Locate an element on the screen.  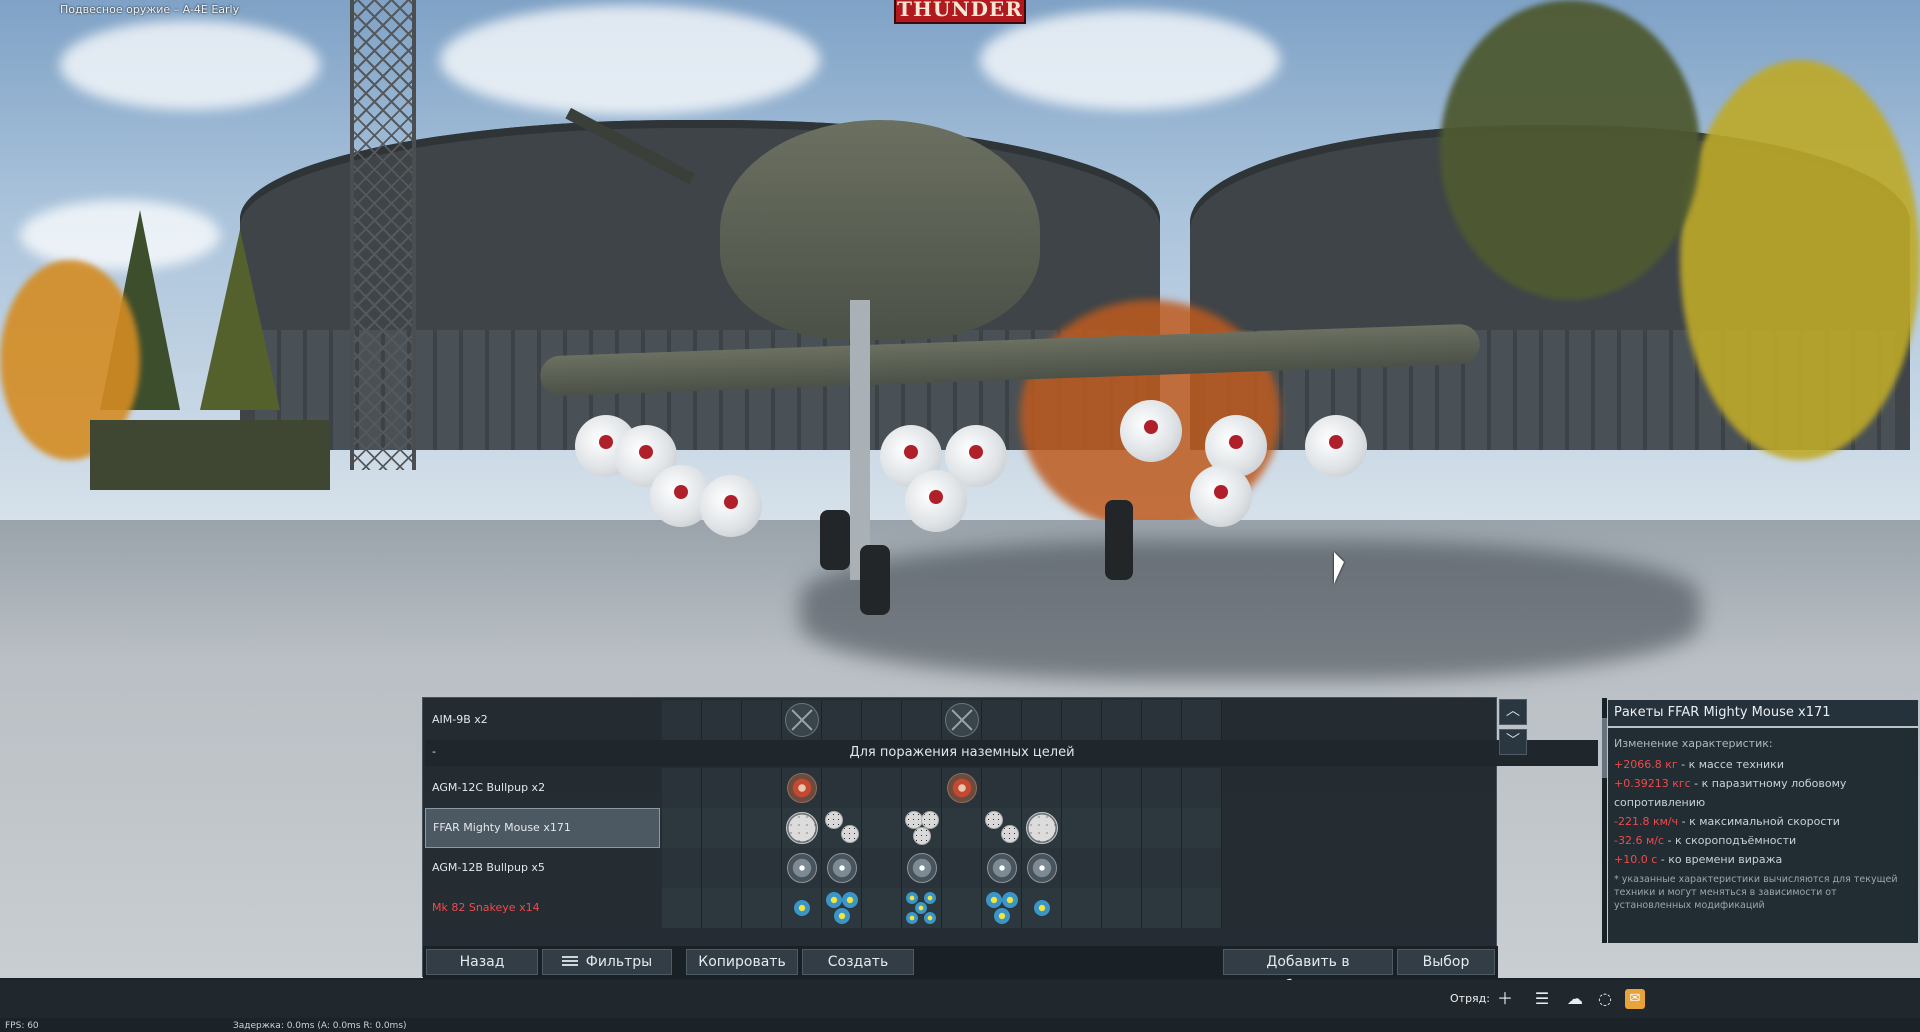
filters-button: Фильтры is located at coordinates (607, 962).